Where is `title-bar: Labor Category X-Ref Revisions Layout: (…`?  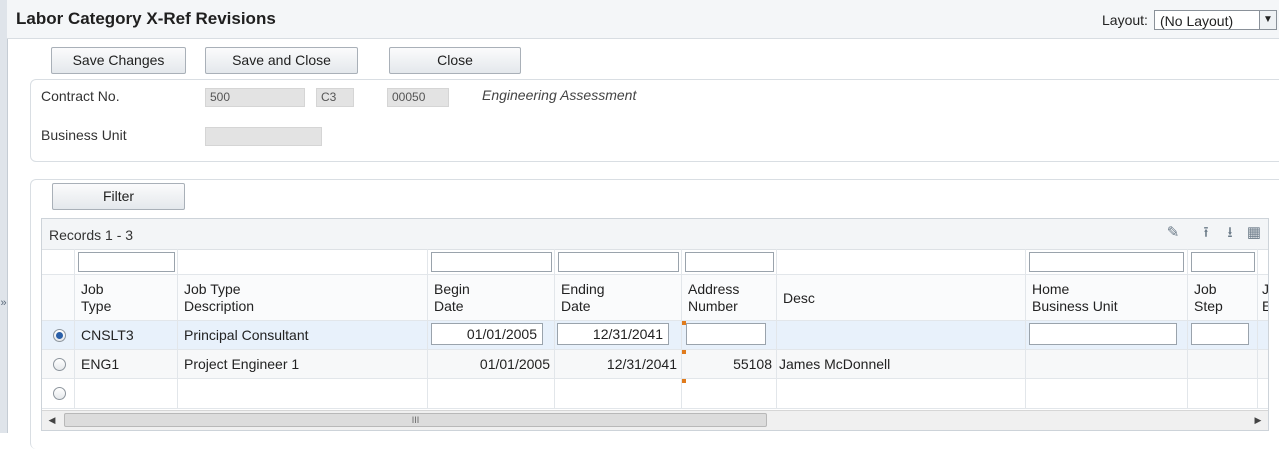
title-bar: Labor Category X-Ref Revisions Layout: (… is located at coordinates (643, 19).